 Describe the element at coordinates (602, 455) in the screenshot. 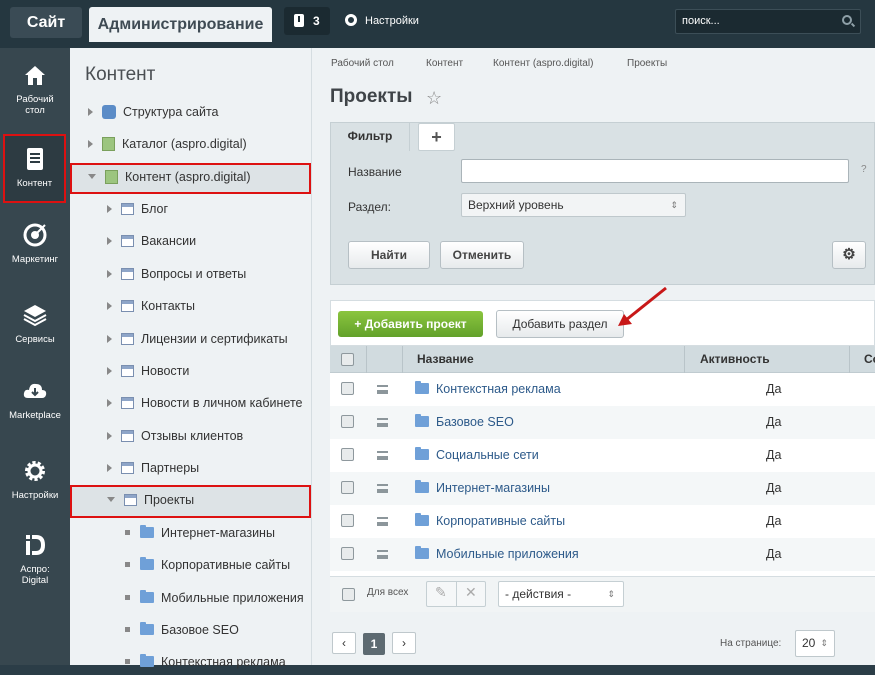

I see `table-row: Социальные сети Да` at that location.